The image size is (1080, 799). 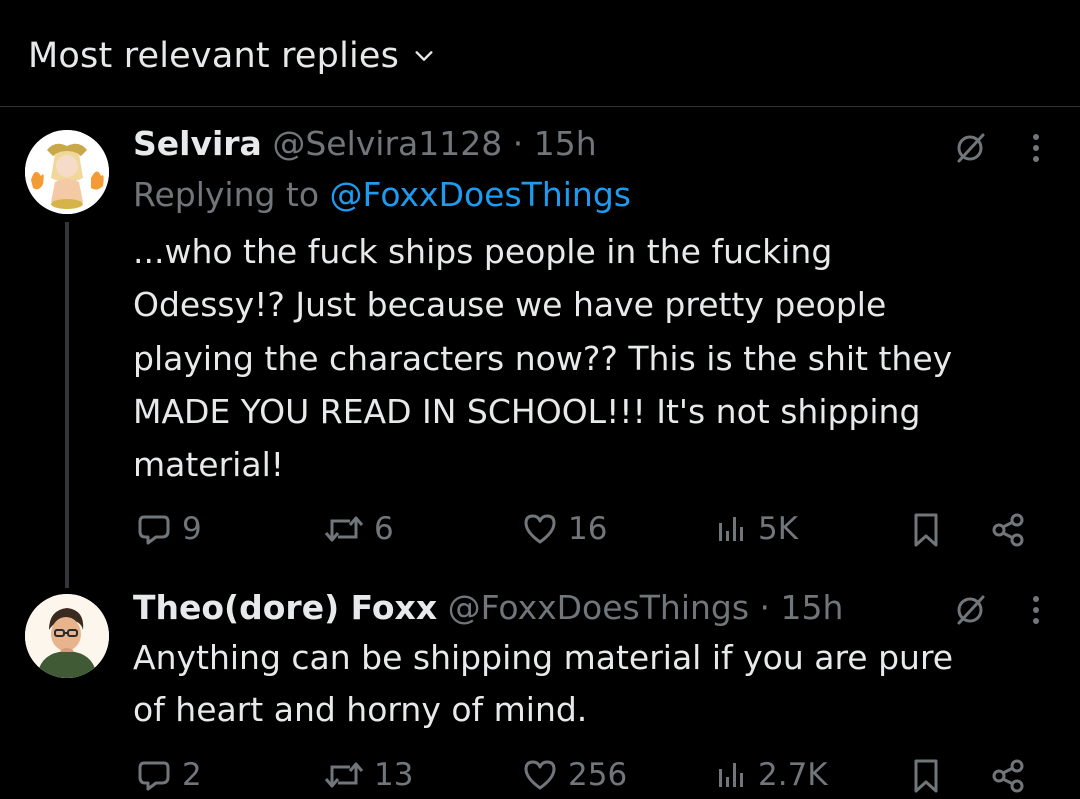 I want to click on repost-button: 6, so click(x=359, y=529).